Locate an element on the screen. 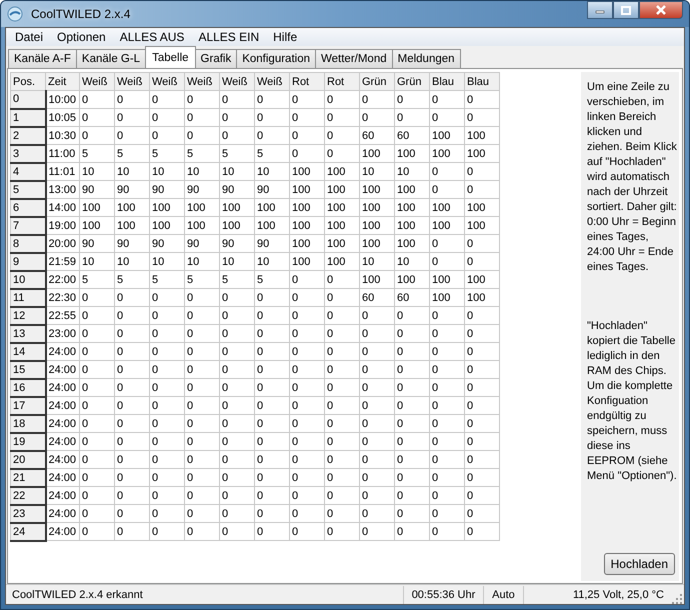 This screenshot has height=610, width=690. menu-item: ALLES AUS is located at coordinates (152, 37).